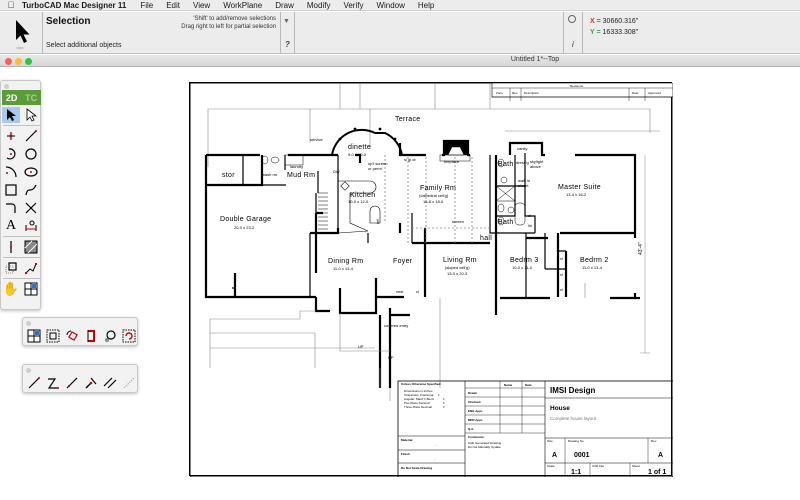 The width and height of the screenshot is (800, 500). What do you see at coordinates (359, 207) in the screenshot?
I see `kitchen-counter` at bounding box center [359, 207].